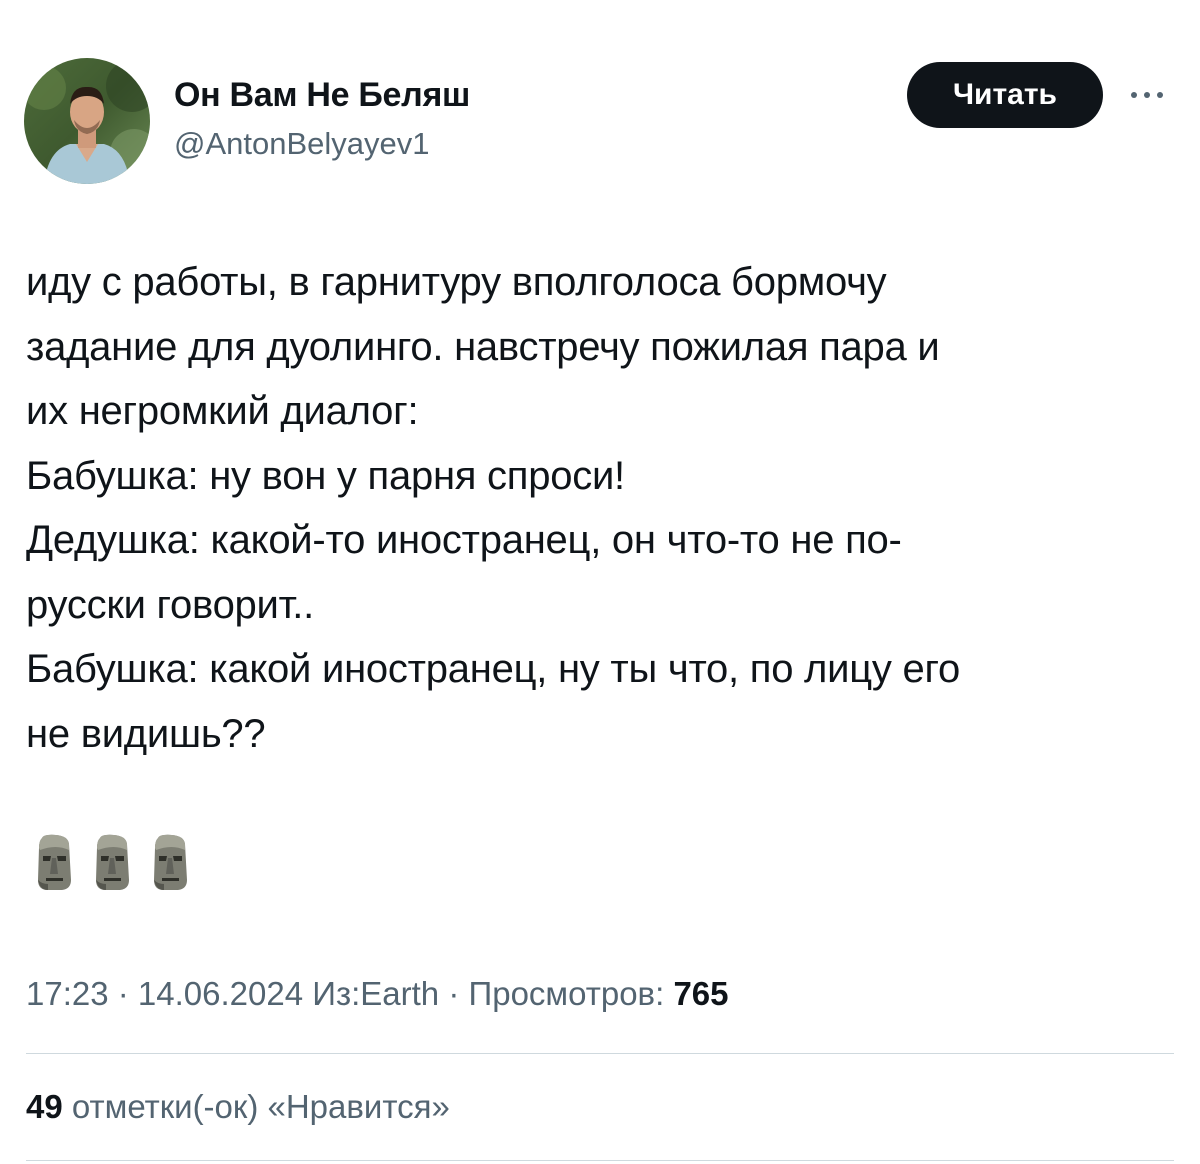 The width and height of the screenshot is (1200, 1164). Describe the element at coordinates (701, 993) in the screenshot. I see `views-count: 765` at that location.